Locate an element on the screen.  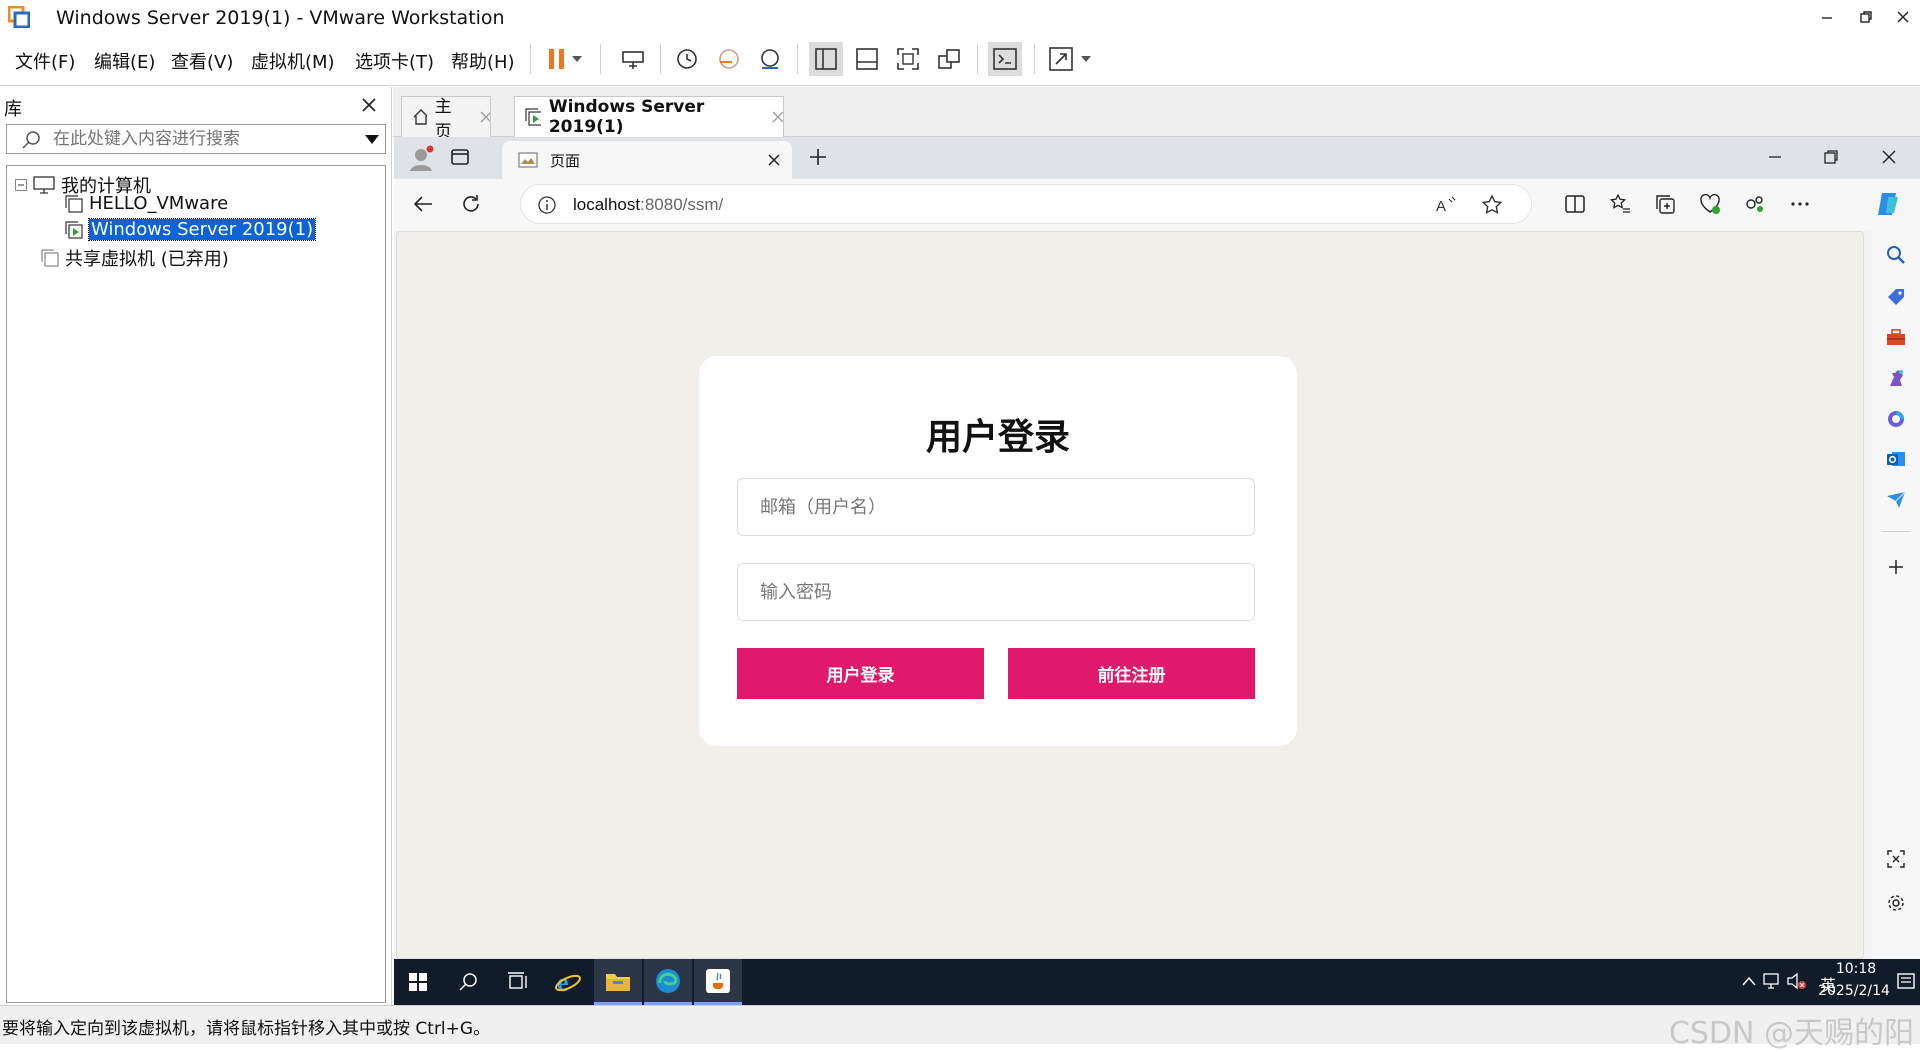
gear-icon is located at coordinates (1896, 903).